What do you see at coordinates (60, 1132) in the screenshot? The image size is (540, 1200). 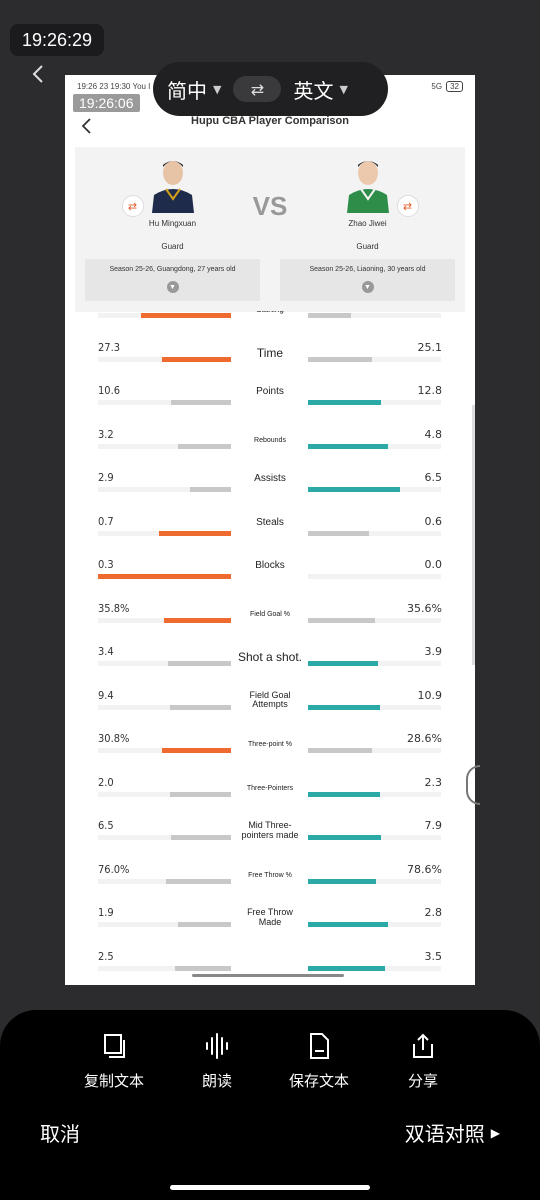 I see `cancel-button: 取消` at bounding box center [60, 1132].